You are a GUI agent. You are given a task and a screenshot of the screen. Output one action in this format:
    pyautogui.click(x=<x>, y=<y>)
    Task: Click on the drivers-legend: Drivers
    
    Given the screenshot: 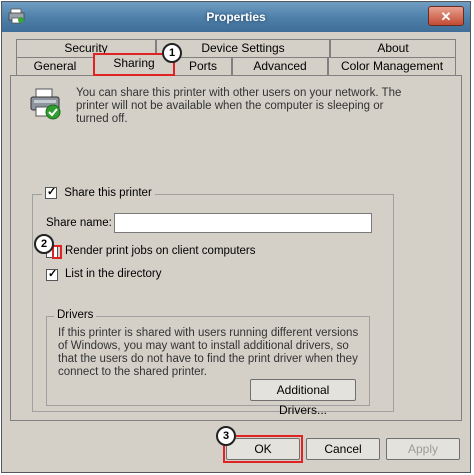 What is the action you would take?
    pyautogui.click(x=75, y=315)
    